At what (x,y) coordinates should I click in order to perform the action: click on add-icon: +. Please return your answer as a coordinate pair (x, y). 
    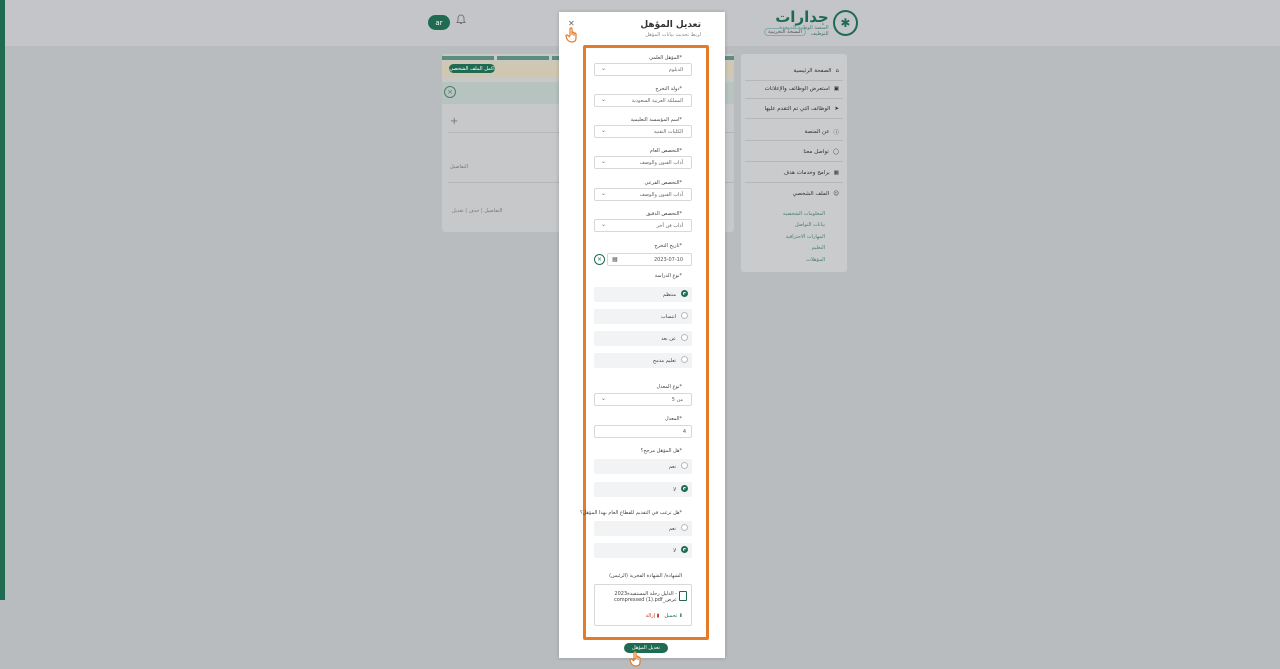
    Looking at the image, I should click on (454, 121).